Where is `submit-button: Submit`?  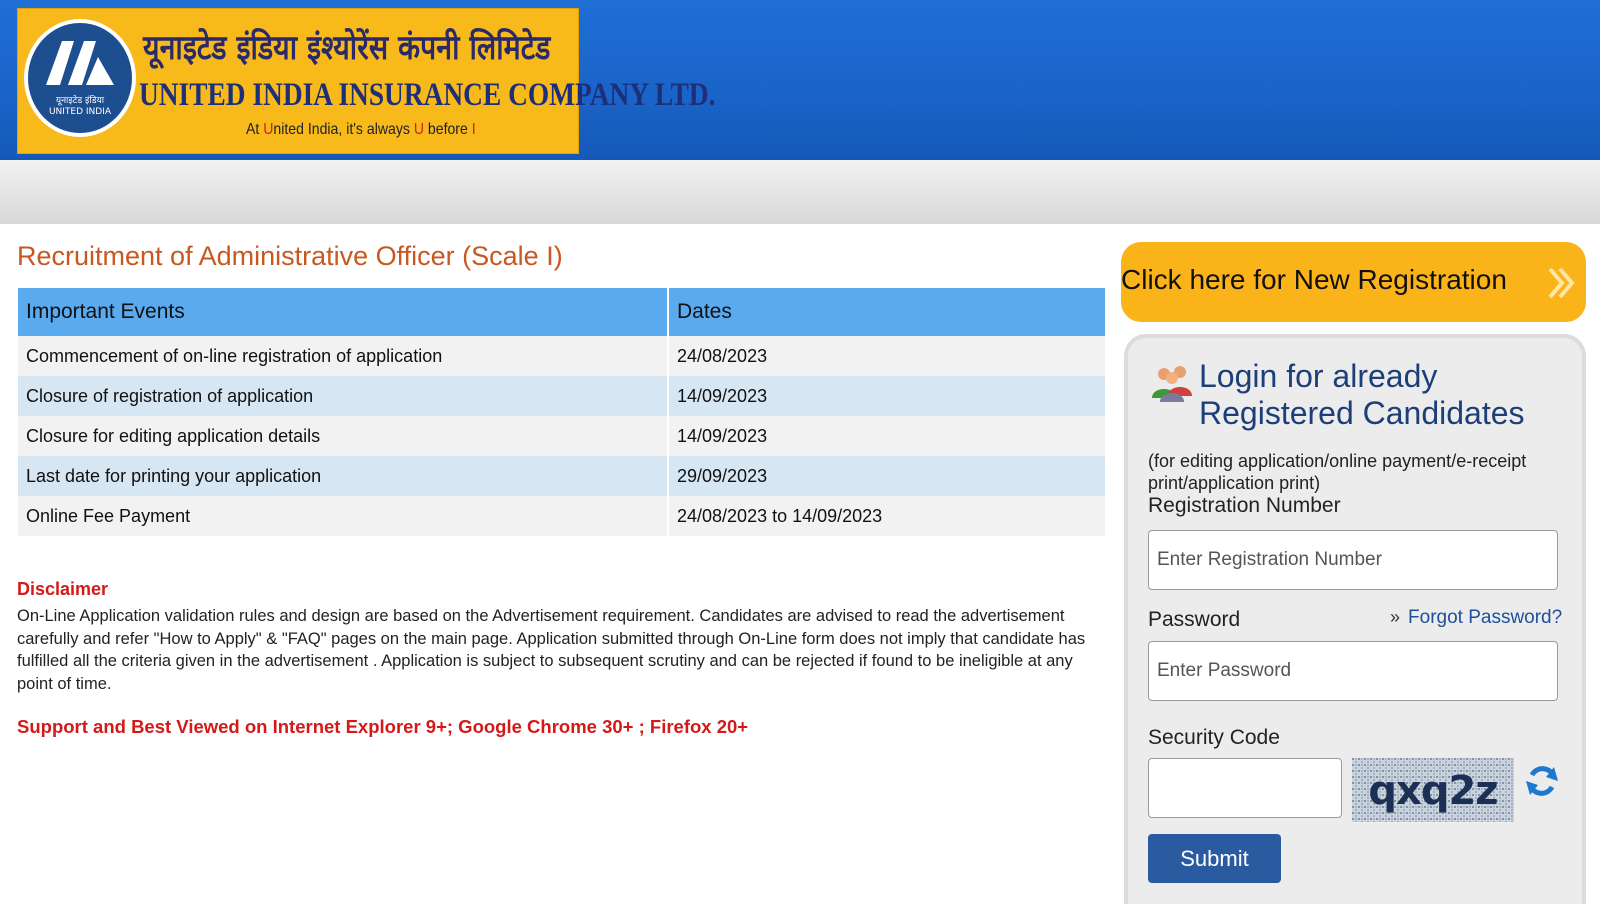 submit-button: Submit is located at coordinates (1214, 858).